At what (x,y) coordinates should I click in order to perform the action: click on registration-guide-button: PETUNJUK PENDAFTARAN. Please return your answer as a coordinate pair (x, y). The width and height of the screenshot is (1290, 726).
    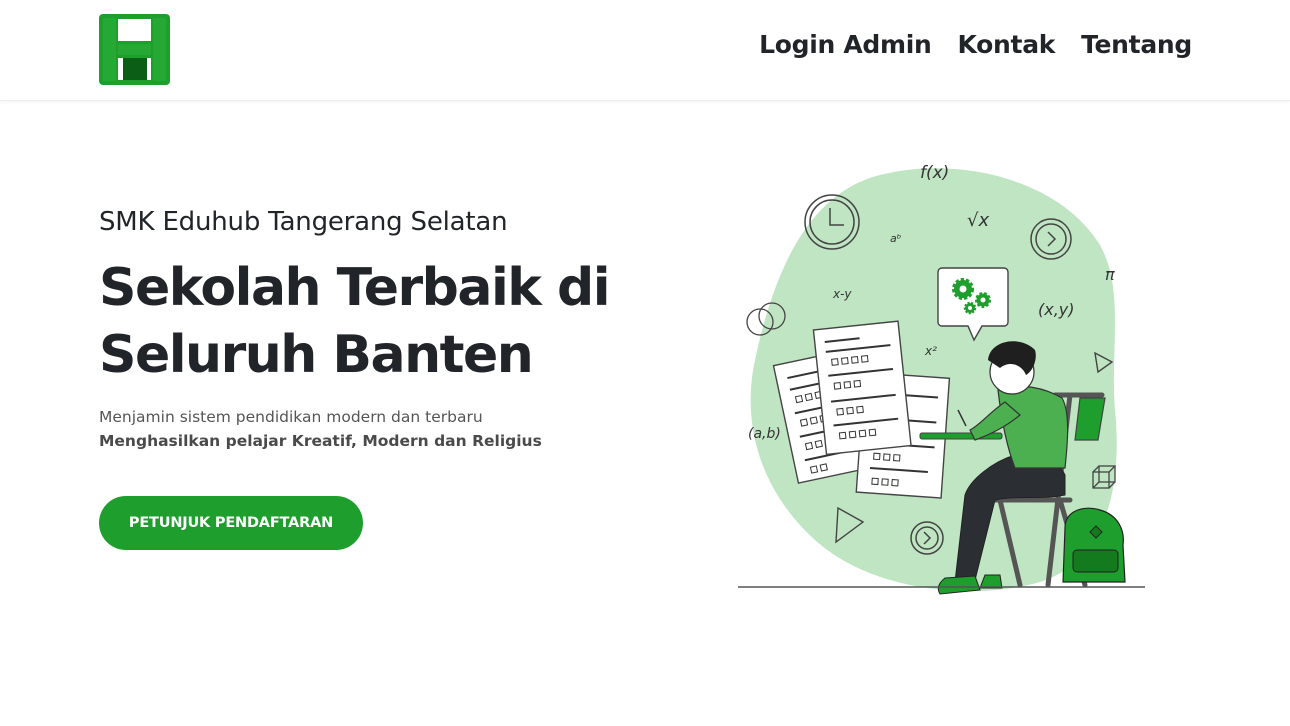
    Looking at the image, I should click on (231, 523).